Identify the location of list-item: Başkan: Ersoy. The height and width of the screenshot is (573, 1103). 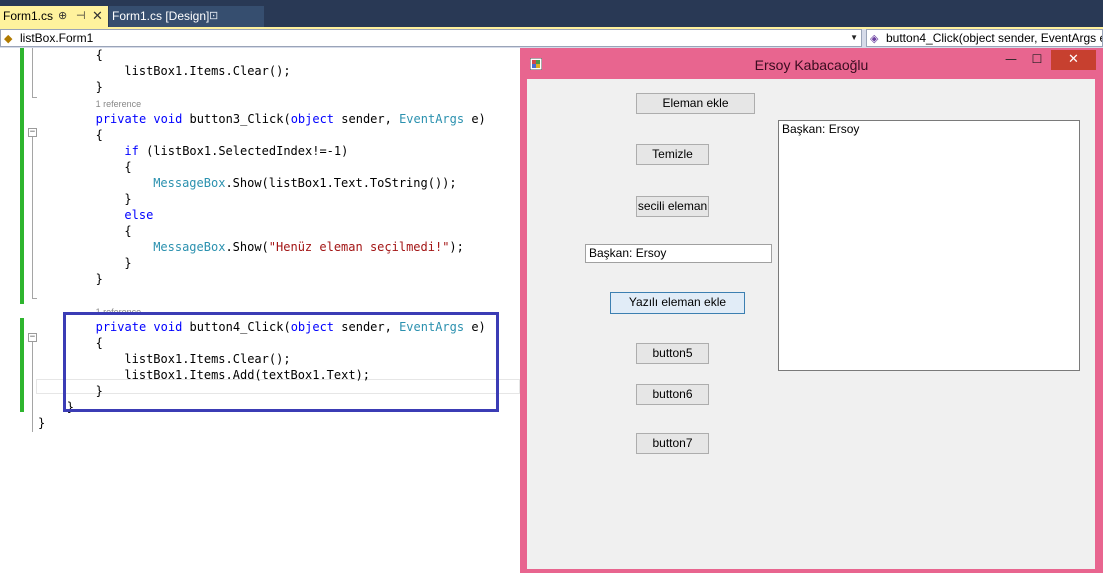
(820, 129).